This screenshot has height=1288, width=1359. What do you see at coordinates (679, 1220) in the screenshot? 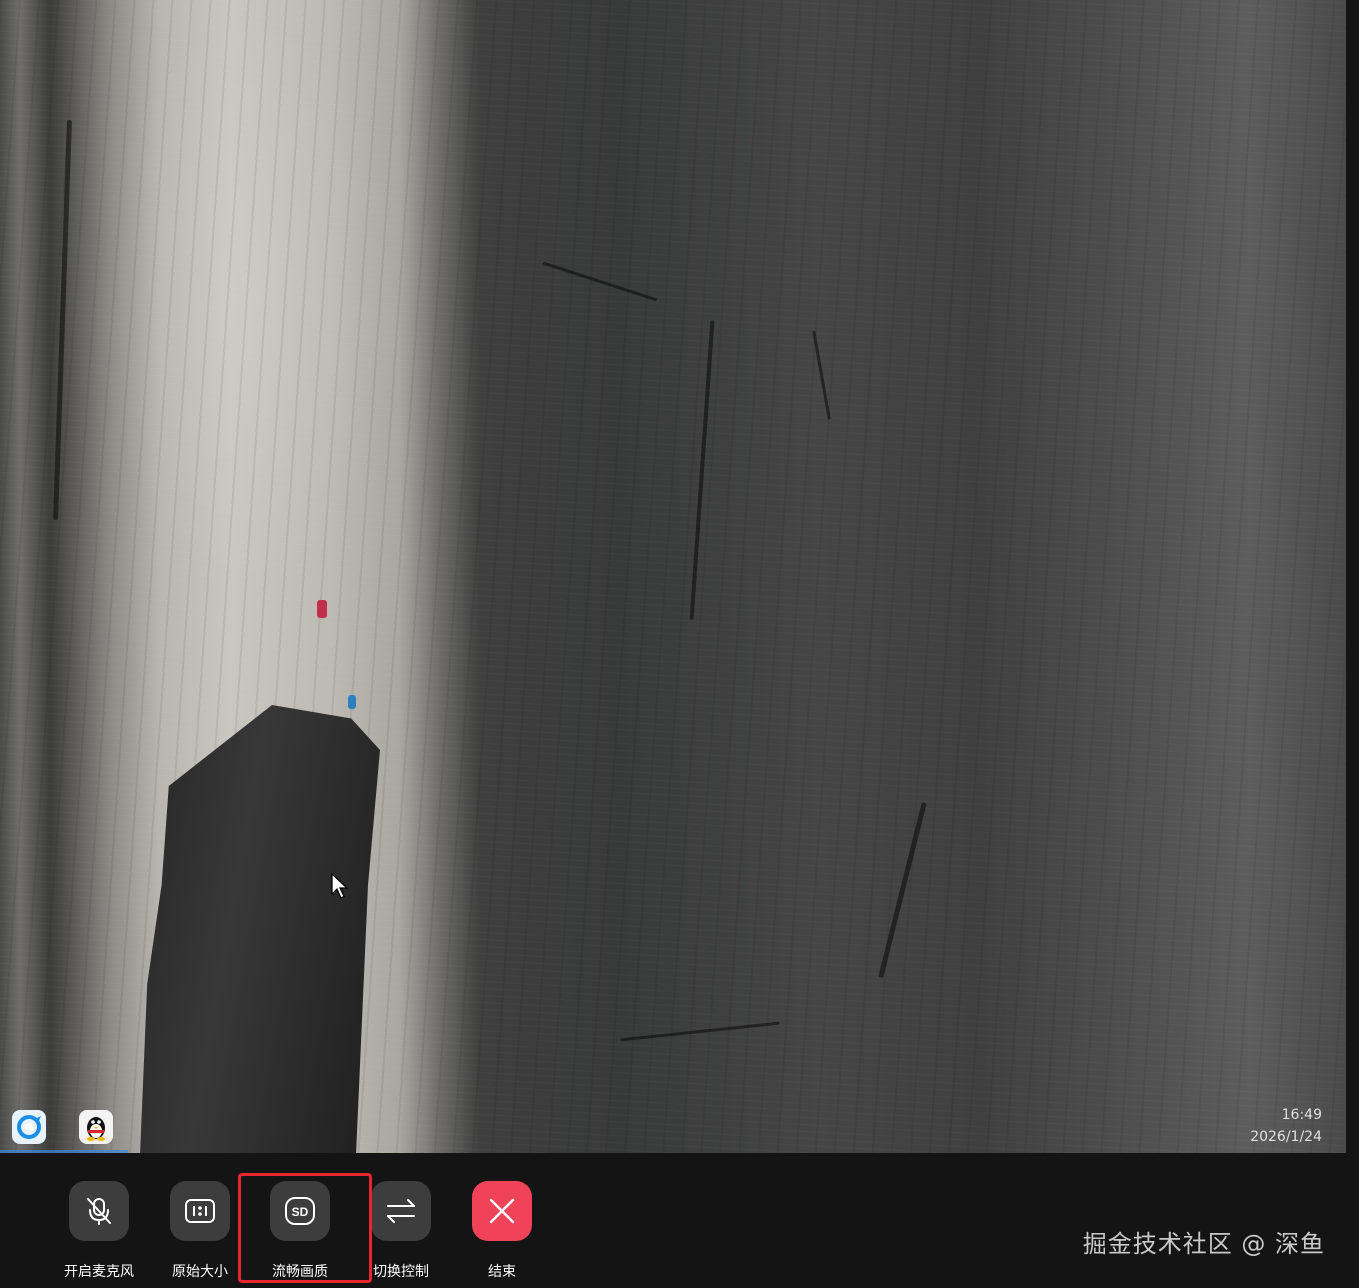
I see `remote-control-bar: 开启麦克风 原始大小 SD 流畅画质 切换控制 结束 掘金技术社区 @ 深鱼` at bounding box center [679, 1220].